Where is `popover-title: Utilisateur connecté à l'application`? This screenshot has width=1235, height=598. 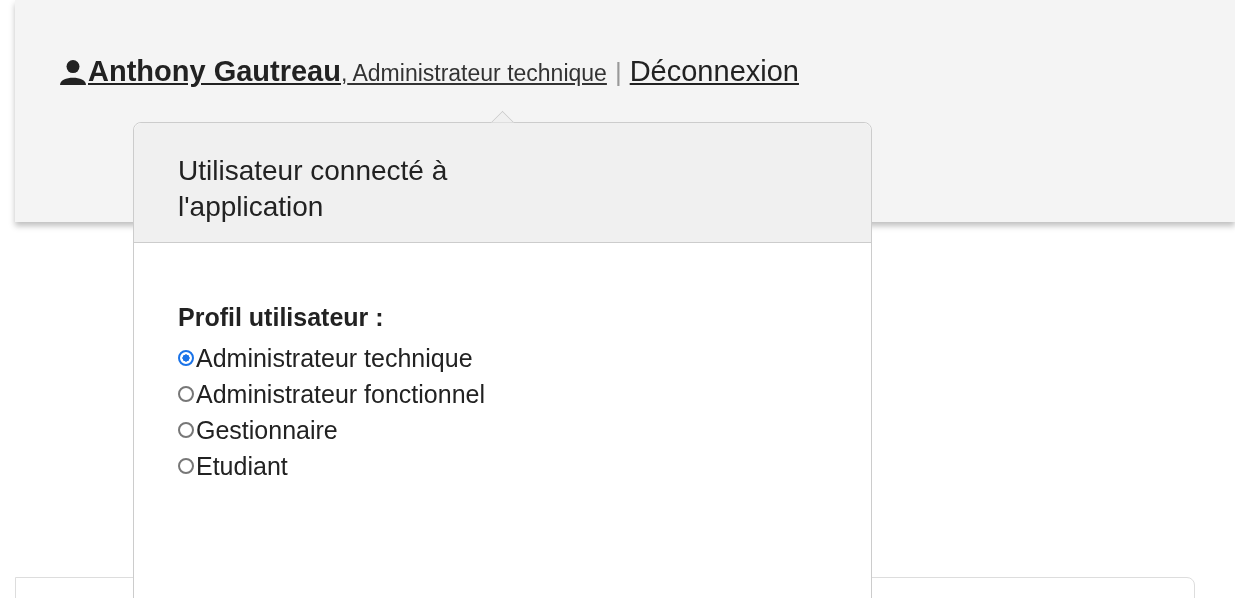
popover-title: Utilisateur connecté à l'application is located at coordinates (502, 183).